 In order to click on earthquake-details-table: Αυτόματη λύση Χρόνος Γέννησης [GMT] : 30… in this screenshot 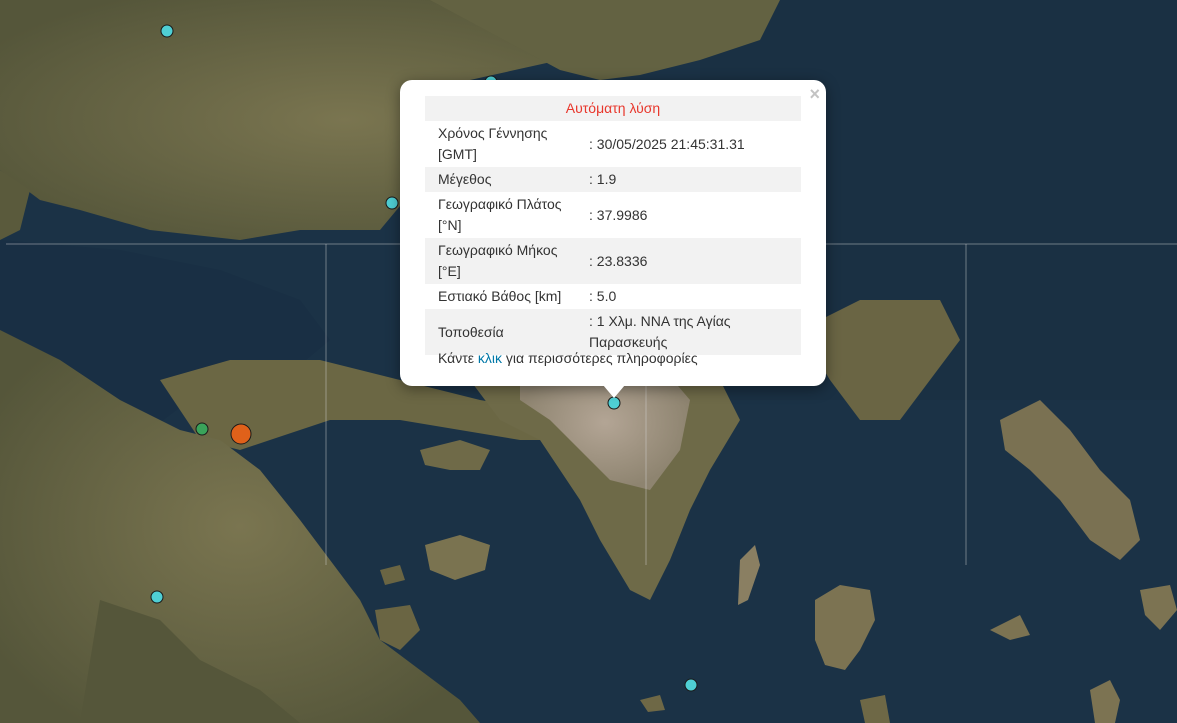, I will do `click(613, 225)`.